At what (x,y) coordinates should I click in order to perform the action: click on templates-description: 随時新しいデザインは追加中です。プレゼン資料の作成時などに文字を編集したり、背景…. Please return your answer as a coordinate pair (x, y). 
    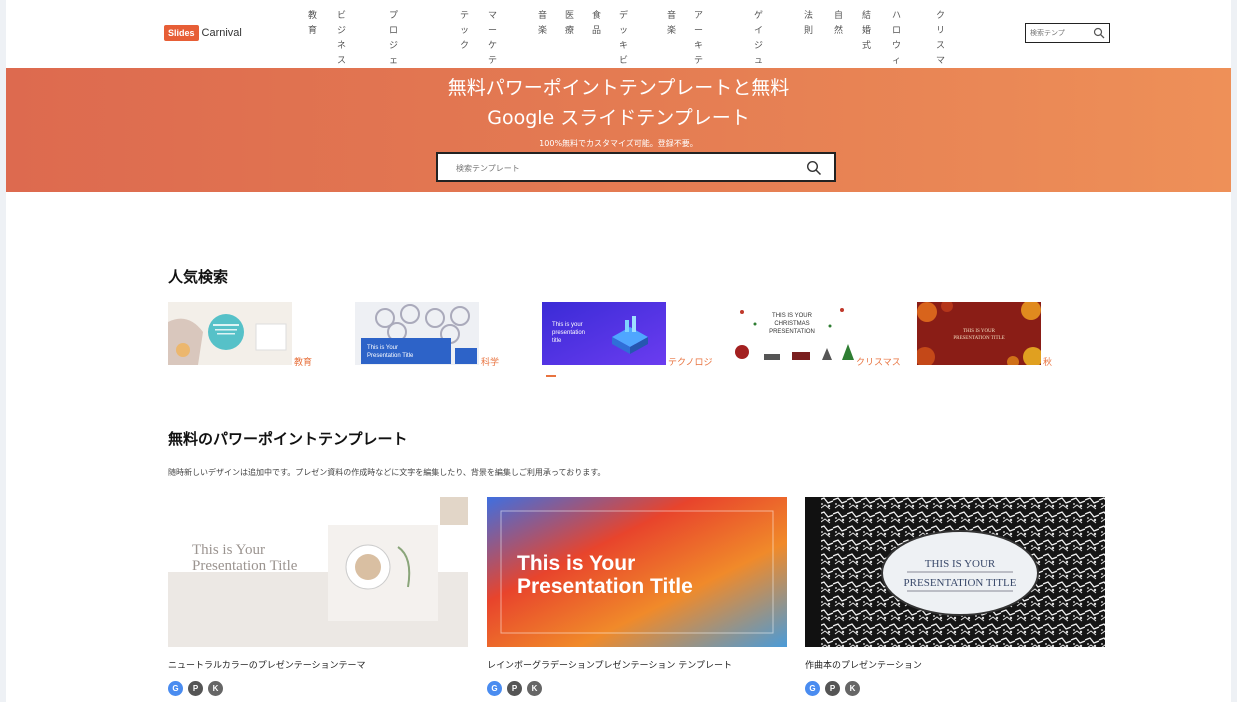
    Looking at the image, I should click on (387, 472).